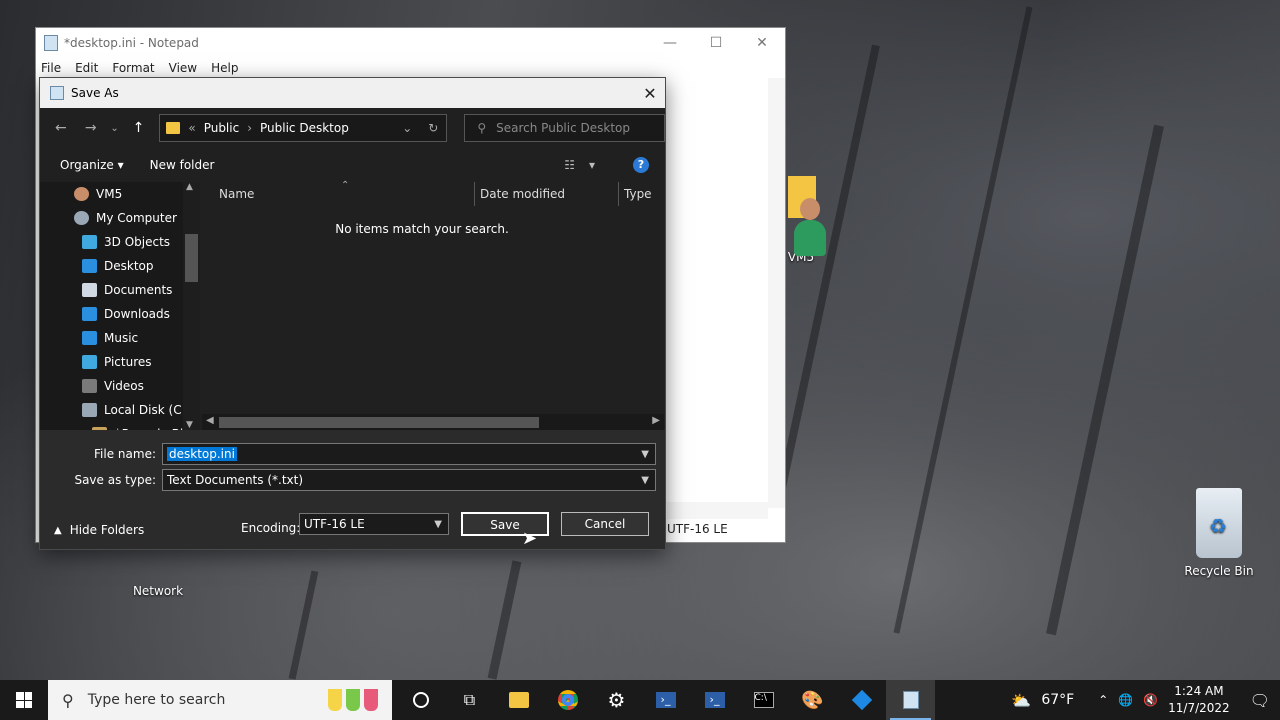 Image resolution: width=1280 pixels, height=720 pixels. Describe the element at coordinates (1125, 700) in the screenshot. I see `network-globe-icon: 🌐` at that location.